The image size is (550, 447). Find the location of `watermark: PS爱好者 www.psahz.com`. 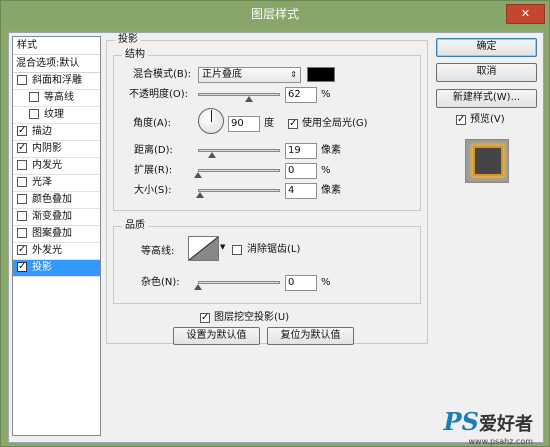

watermark: PS爱好者 www.psahz.com is located at coordinates (488, 426).